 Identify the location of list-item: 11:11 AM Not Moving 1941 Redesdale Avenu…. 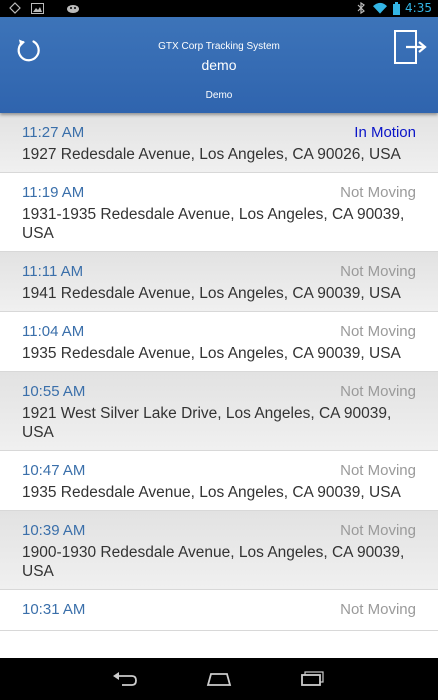
(219, 282).